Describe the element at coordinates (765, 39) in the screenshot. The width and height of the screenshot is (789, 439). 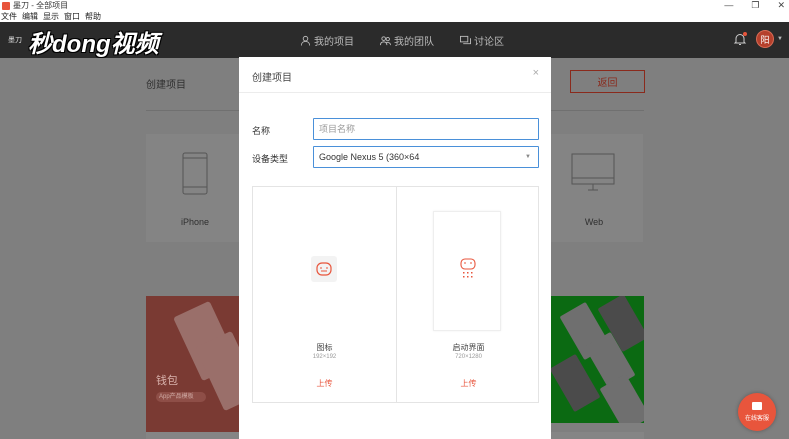
I see `avatar: 阳` at that location.